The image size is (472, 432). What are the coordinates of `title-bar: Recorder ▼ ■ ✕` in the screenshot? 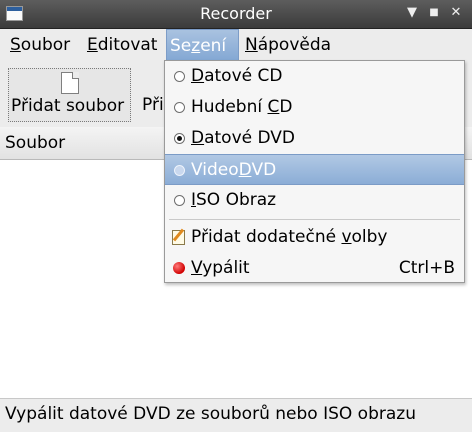 It's located at (236, 14).